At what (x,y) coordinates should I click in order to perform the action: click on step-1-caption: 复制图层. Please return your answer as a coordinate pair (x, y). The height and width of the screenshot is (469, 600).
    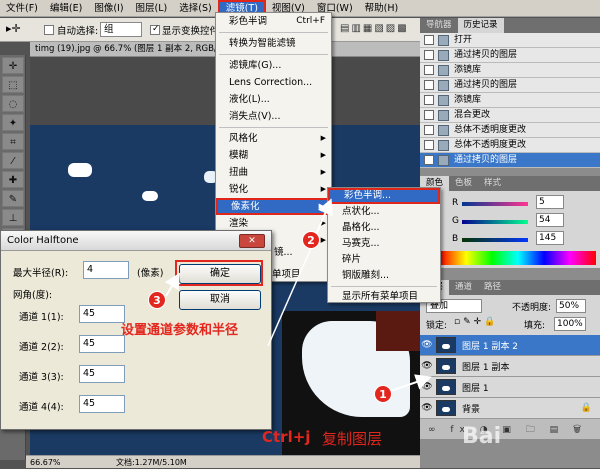
    Looking at the image, I should click on (352, 439).